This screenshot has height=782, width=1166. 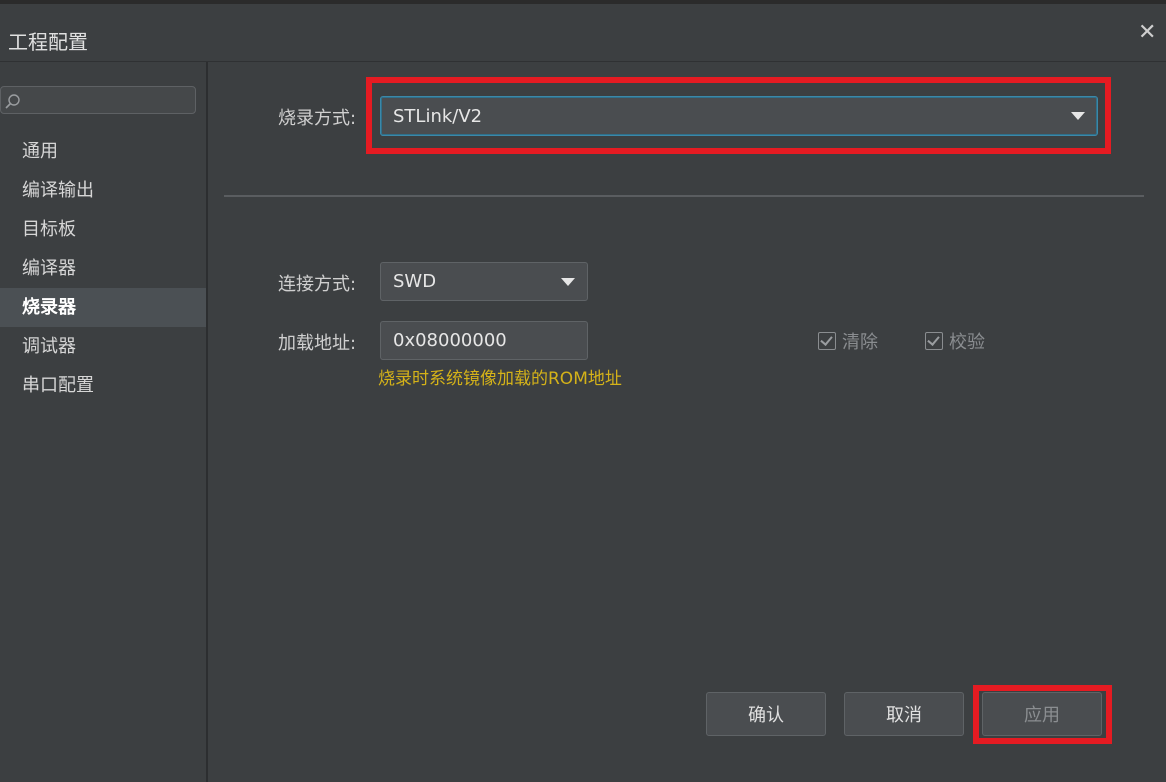 I want to click on connection-select: SWD, so click(x=484, y=281).